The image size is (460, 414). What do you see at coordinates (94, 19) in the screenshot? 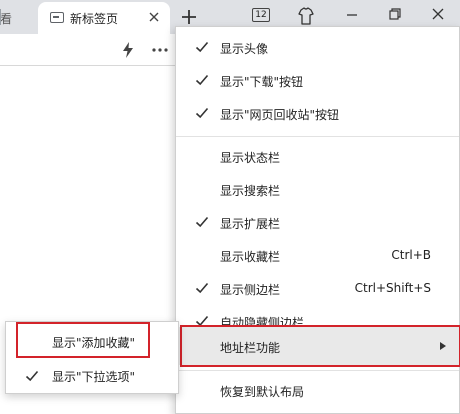
I see `tab-title: 新标签页` at bounding box center [94, 19].